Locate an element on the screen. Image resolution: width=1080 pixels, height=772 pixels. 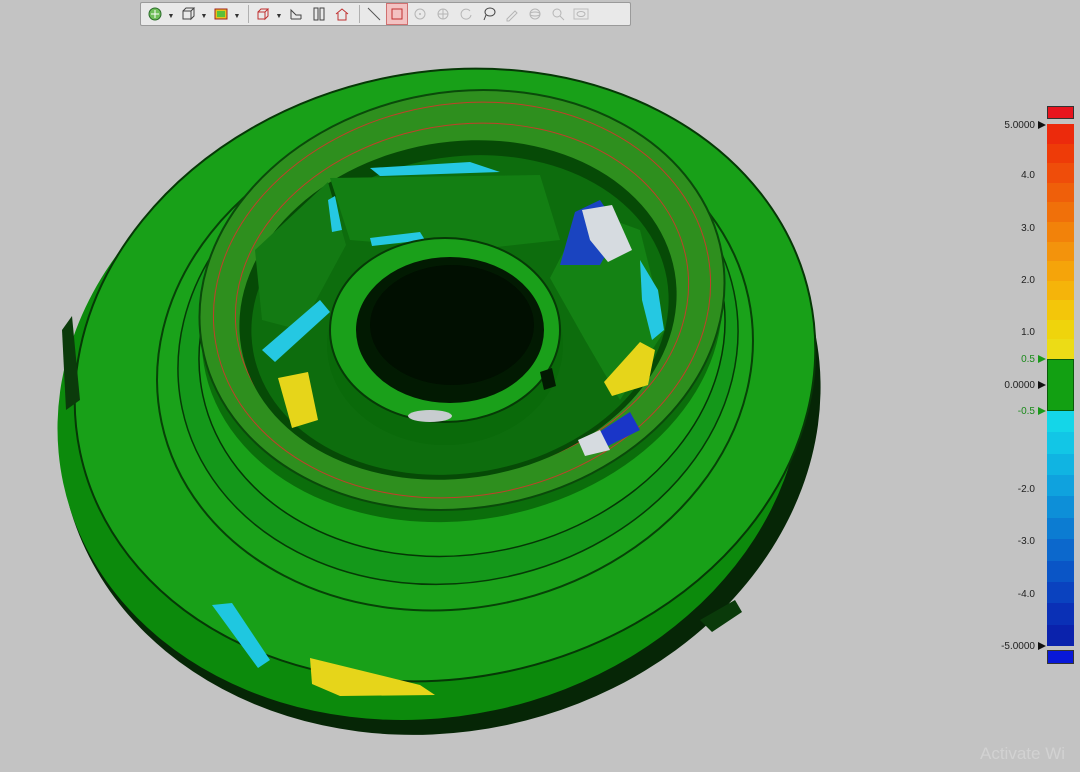
rotate-button is located at coordinates (466, 14).